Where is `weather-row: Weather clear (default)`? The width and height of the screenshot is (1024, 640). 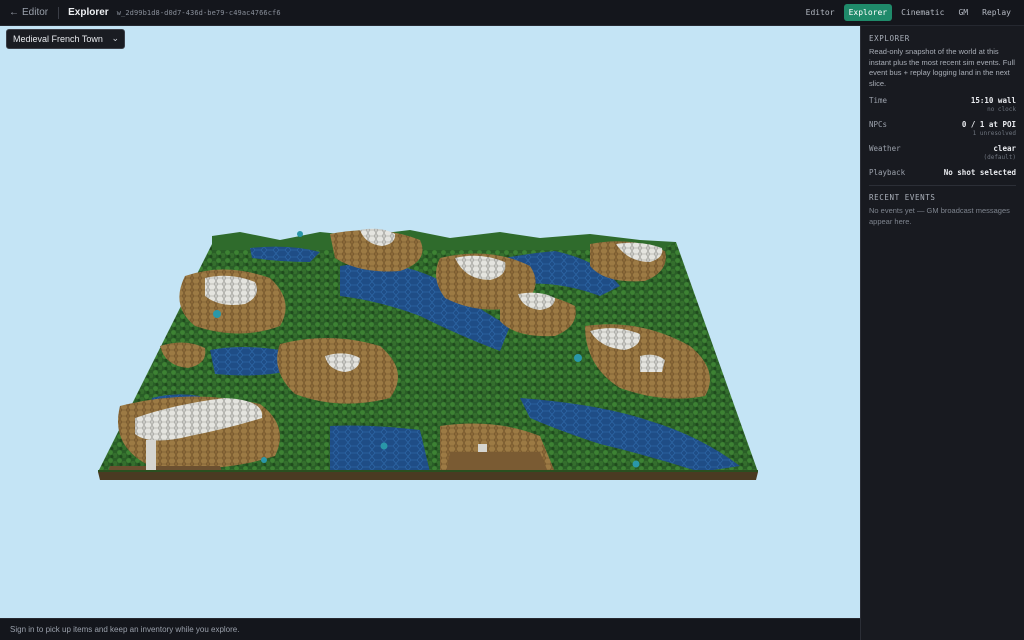 weather-row: Weather clear (default) is located at coordinates (942, 152).